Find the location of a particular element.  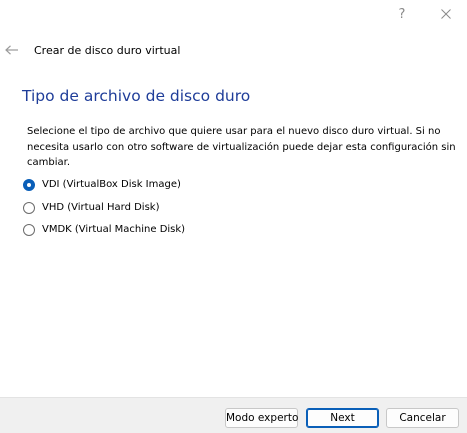

close-button is located at coordinates (446, 14).